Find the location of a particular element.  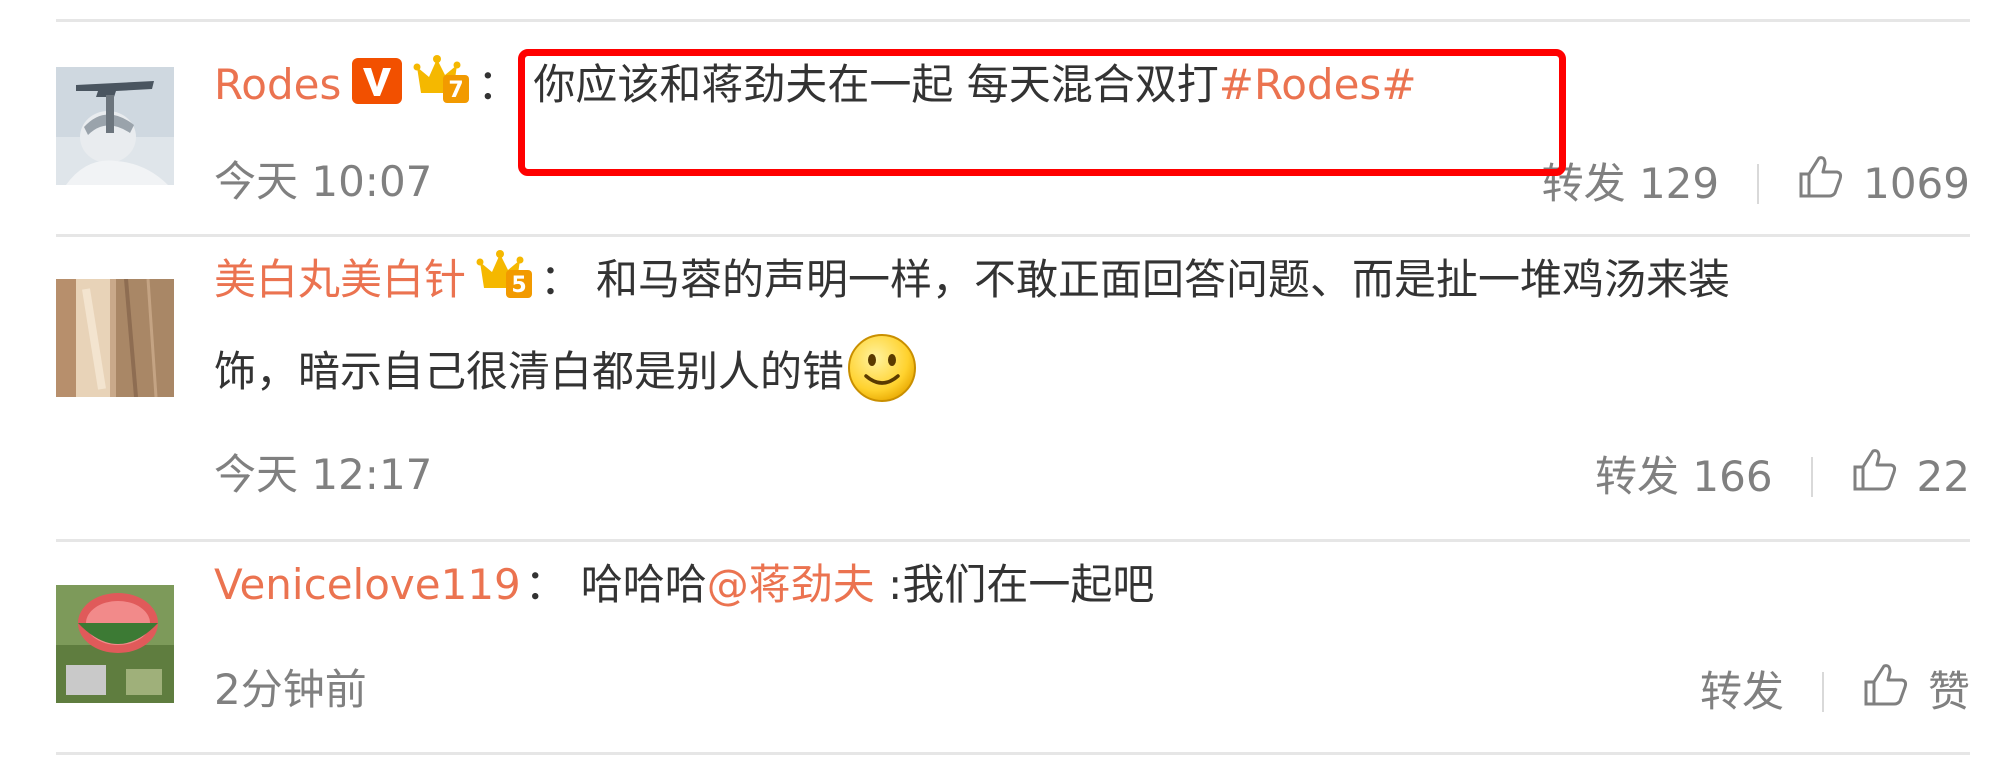

like-button: 22 is located at coordinates (1910, 477).